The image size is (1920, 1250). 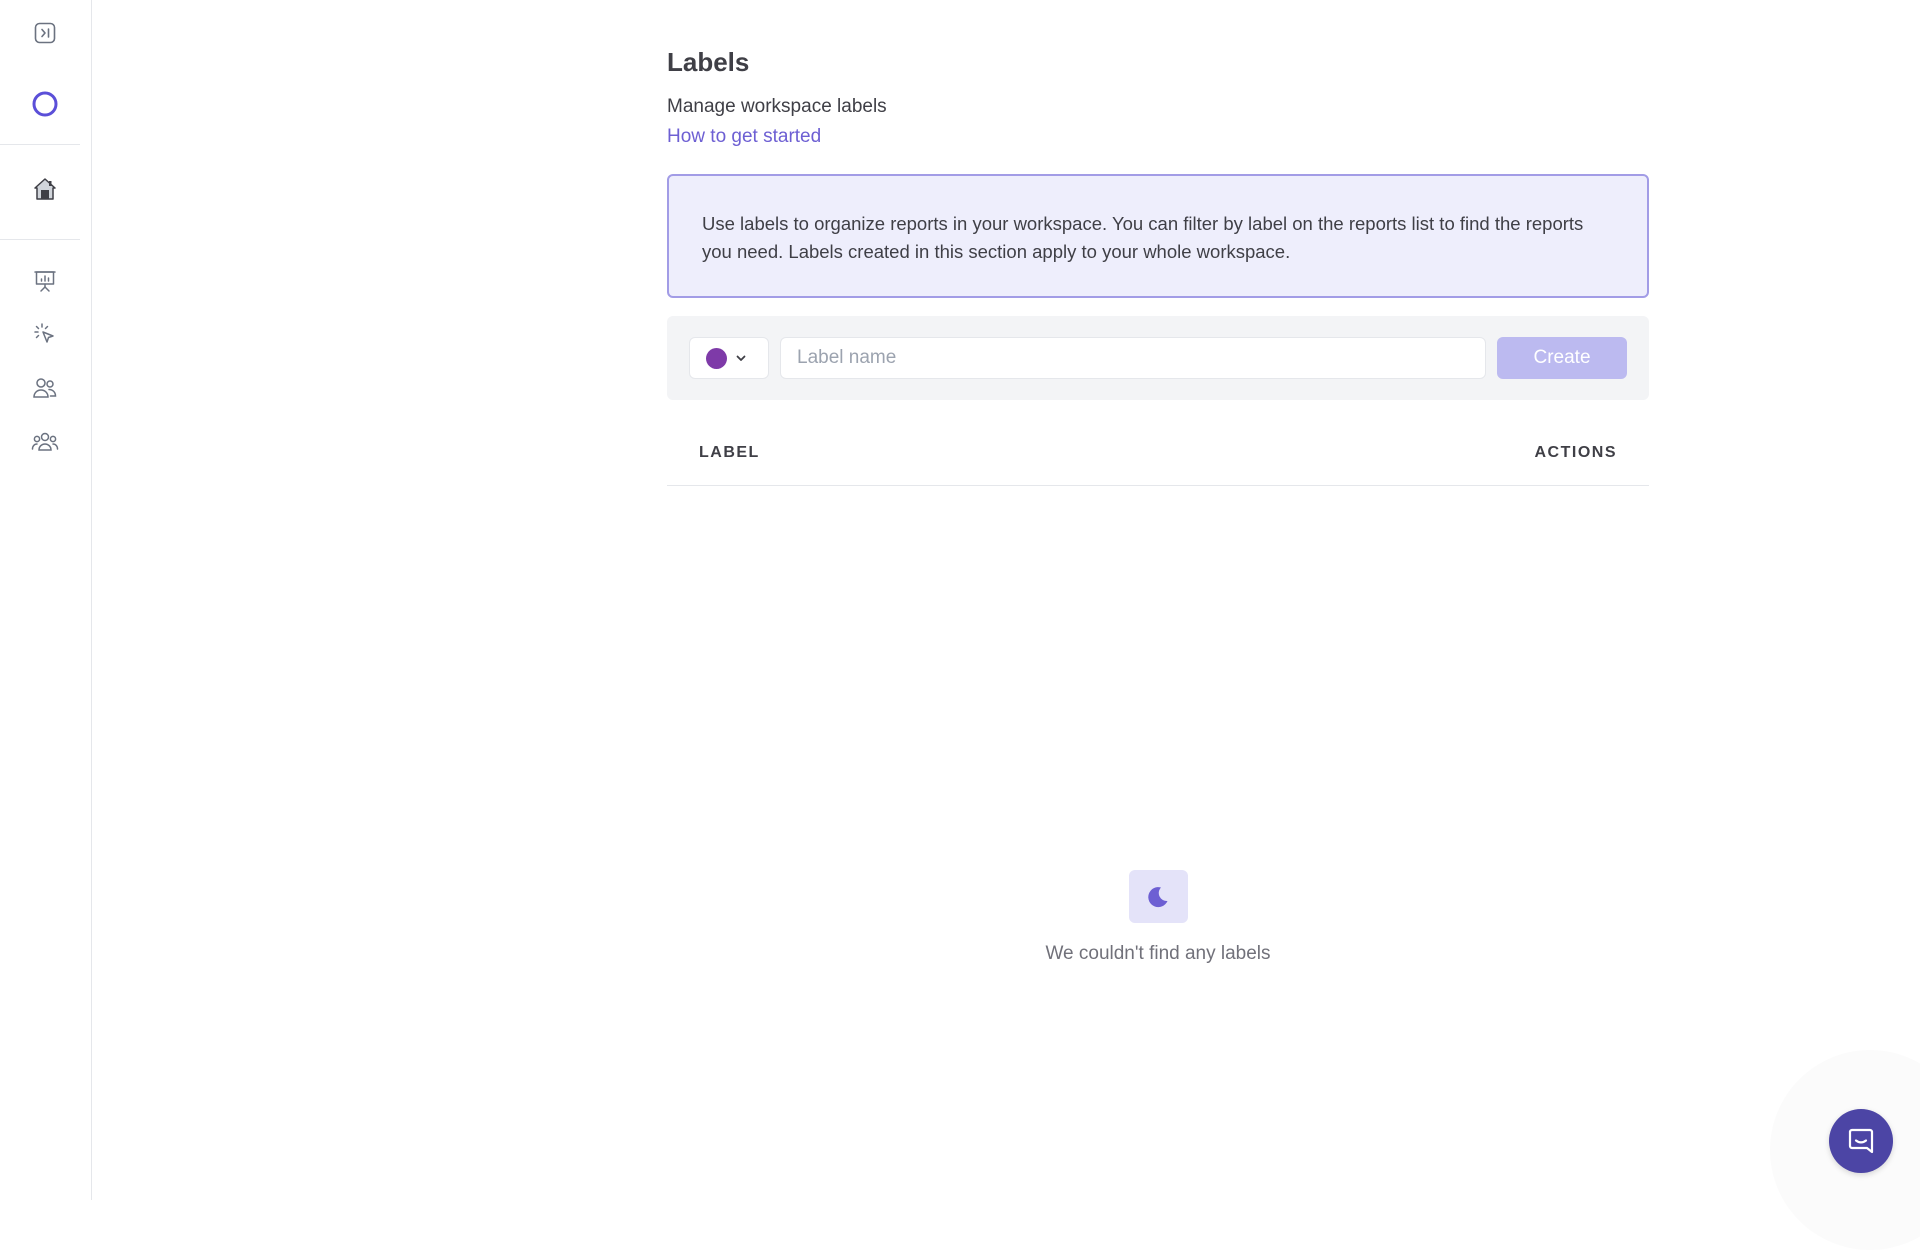 I want to click on empty-state: We couldn't find any labels, so click(x=1158, y=917).